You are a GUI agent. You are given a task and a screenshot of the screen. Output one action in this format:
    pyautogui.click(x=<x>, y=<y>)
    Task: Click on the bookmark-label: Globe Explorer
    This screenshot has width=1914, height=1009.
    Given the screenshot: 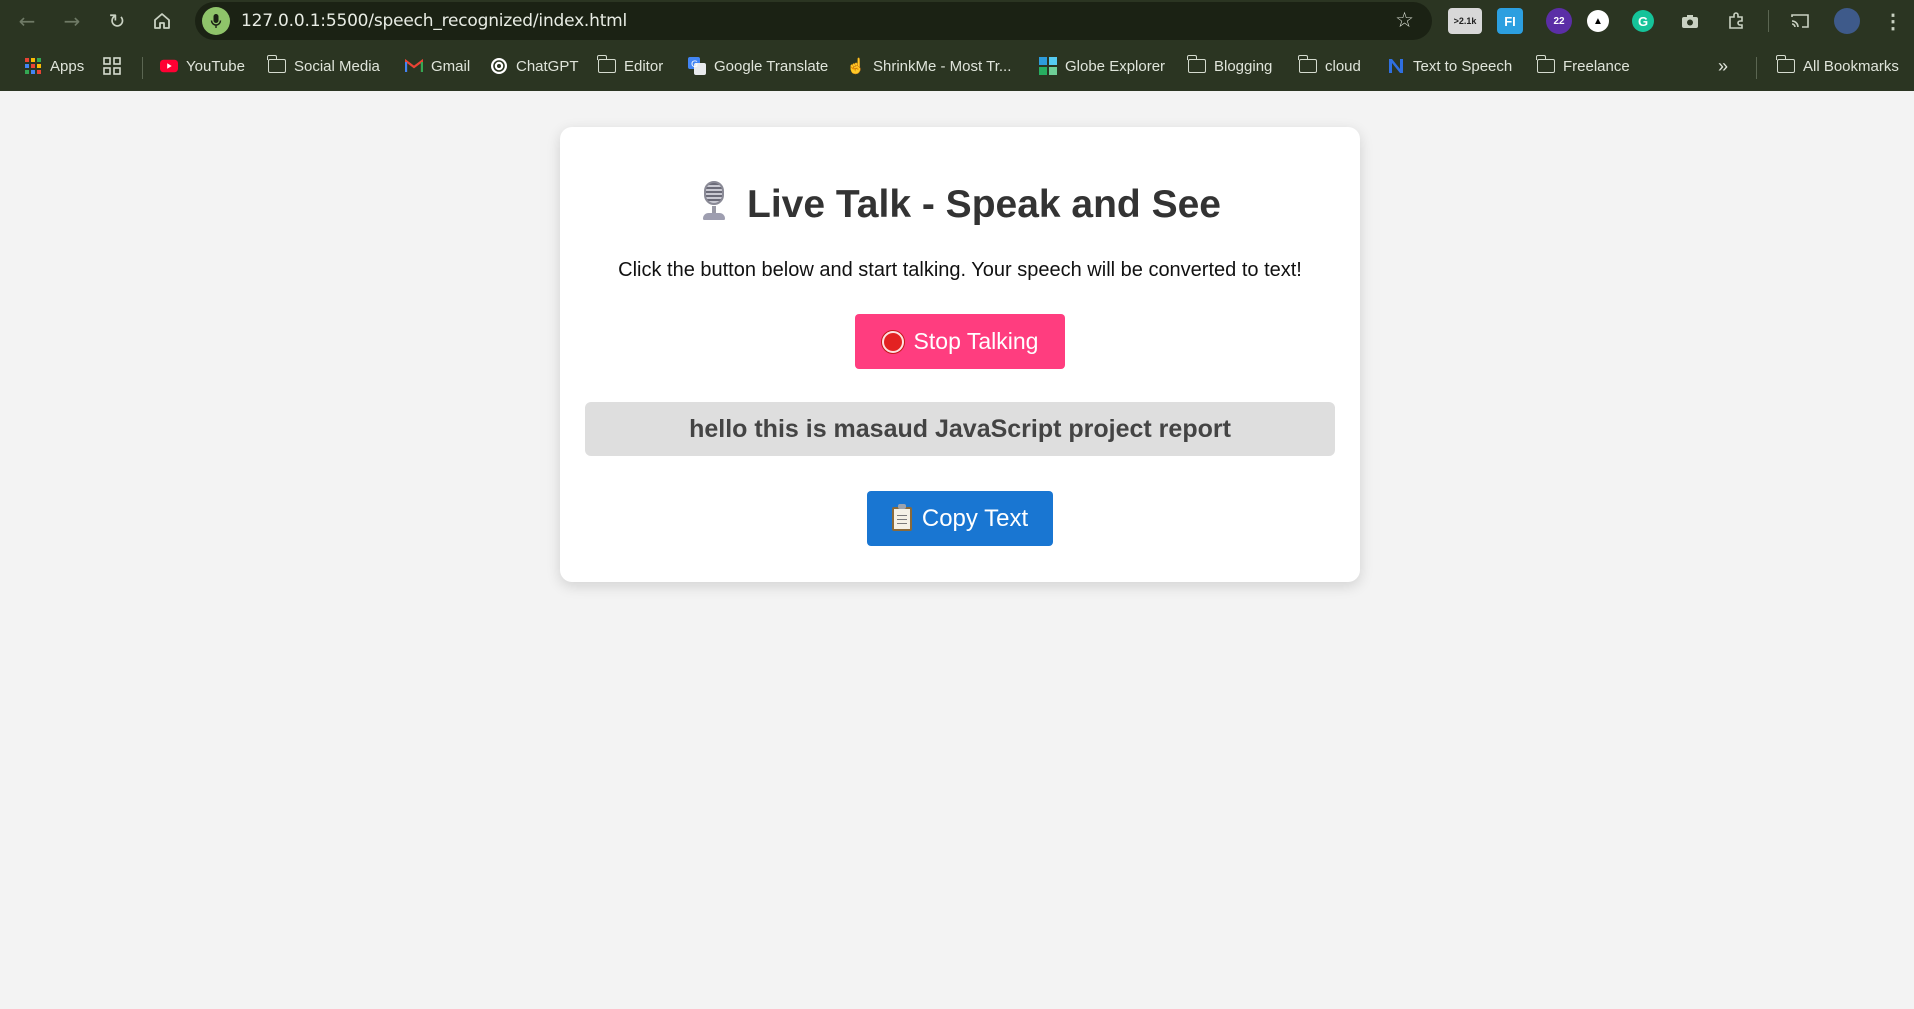 What is the action you would take?
    pyautogui.click(x=1115, y=66)
    